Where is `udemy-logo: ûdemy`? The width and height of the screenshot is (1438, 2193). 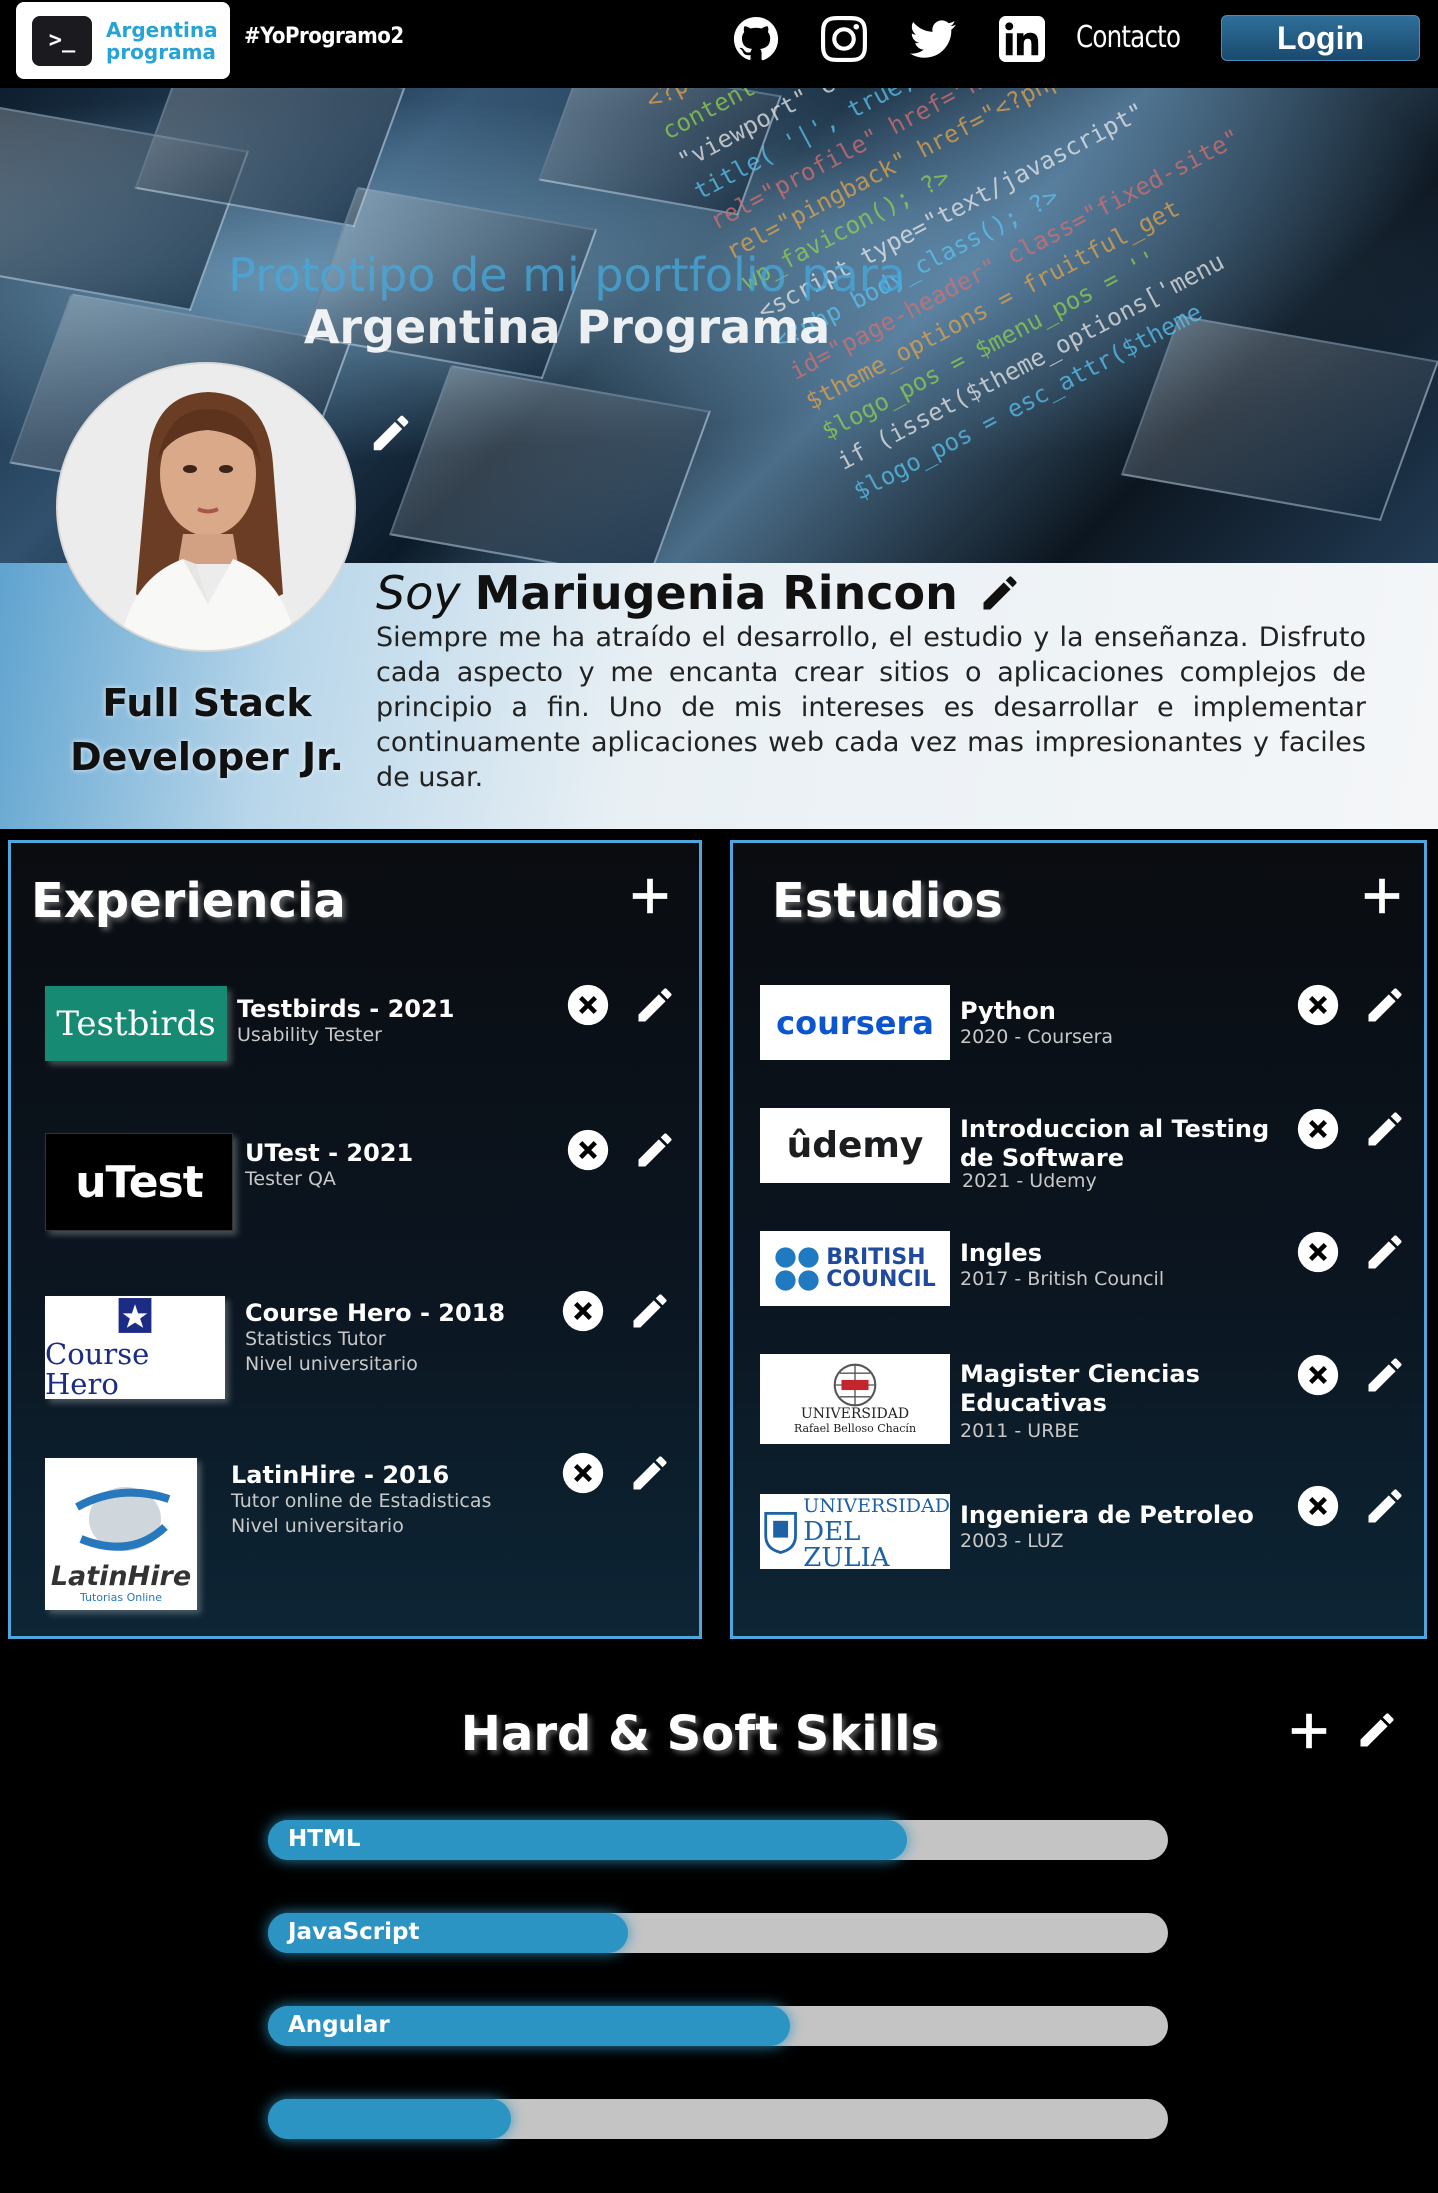
udemy-logo: ûdemy is located at coordinates (855, 1145).